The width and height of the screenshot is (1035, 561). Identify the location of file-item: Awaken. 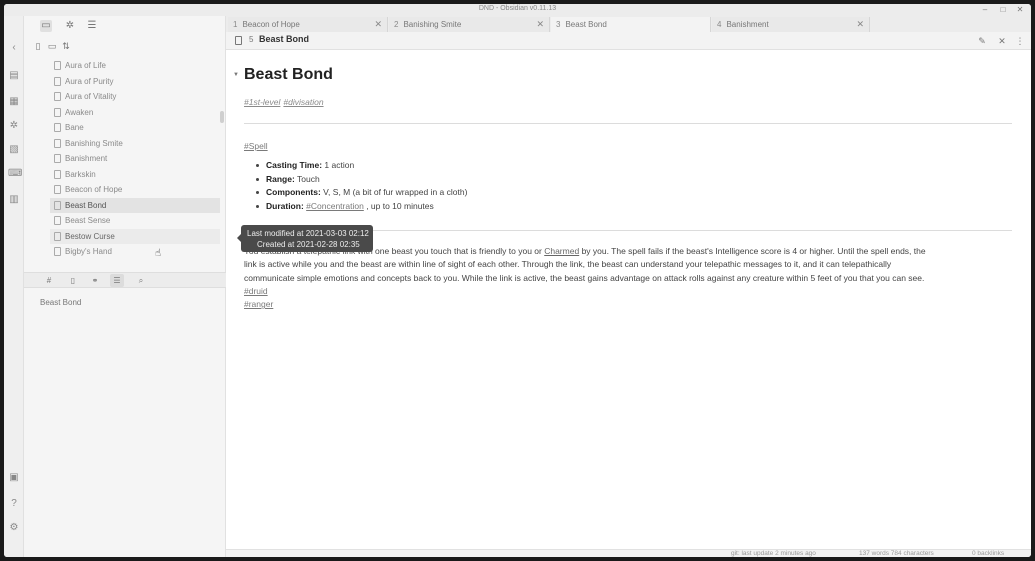
(135, 112).